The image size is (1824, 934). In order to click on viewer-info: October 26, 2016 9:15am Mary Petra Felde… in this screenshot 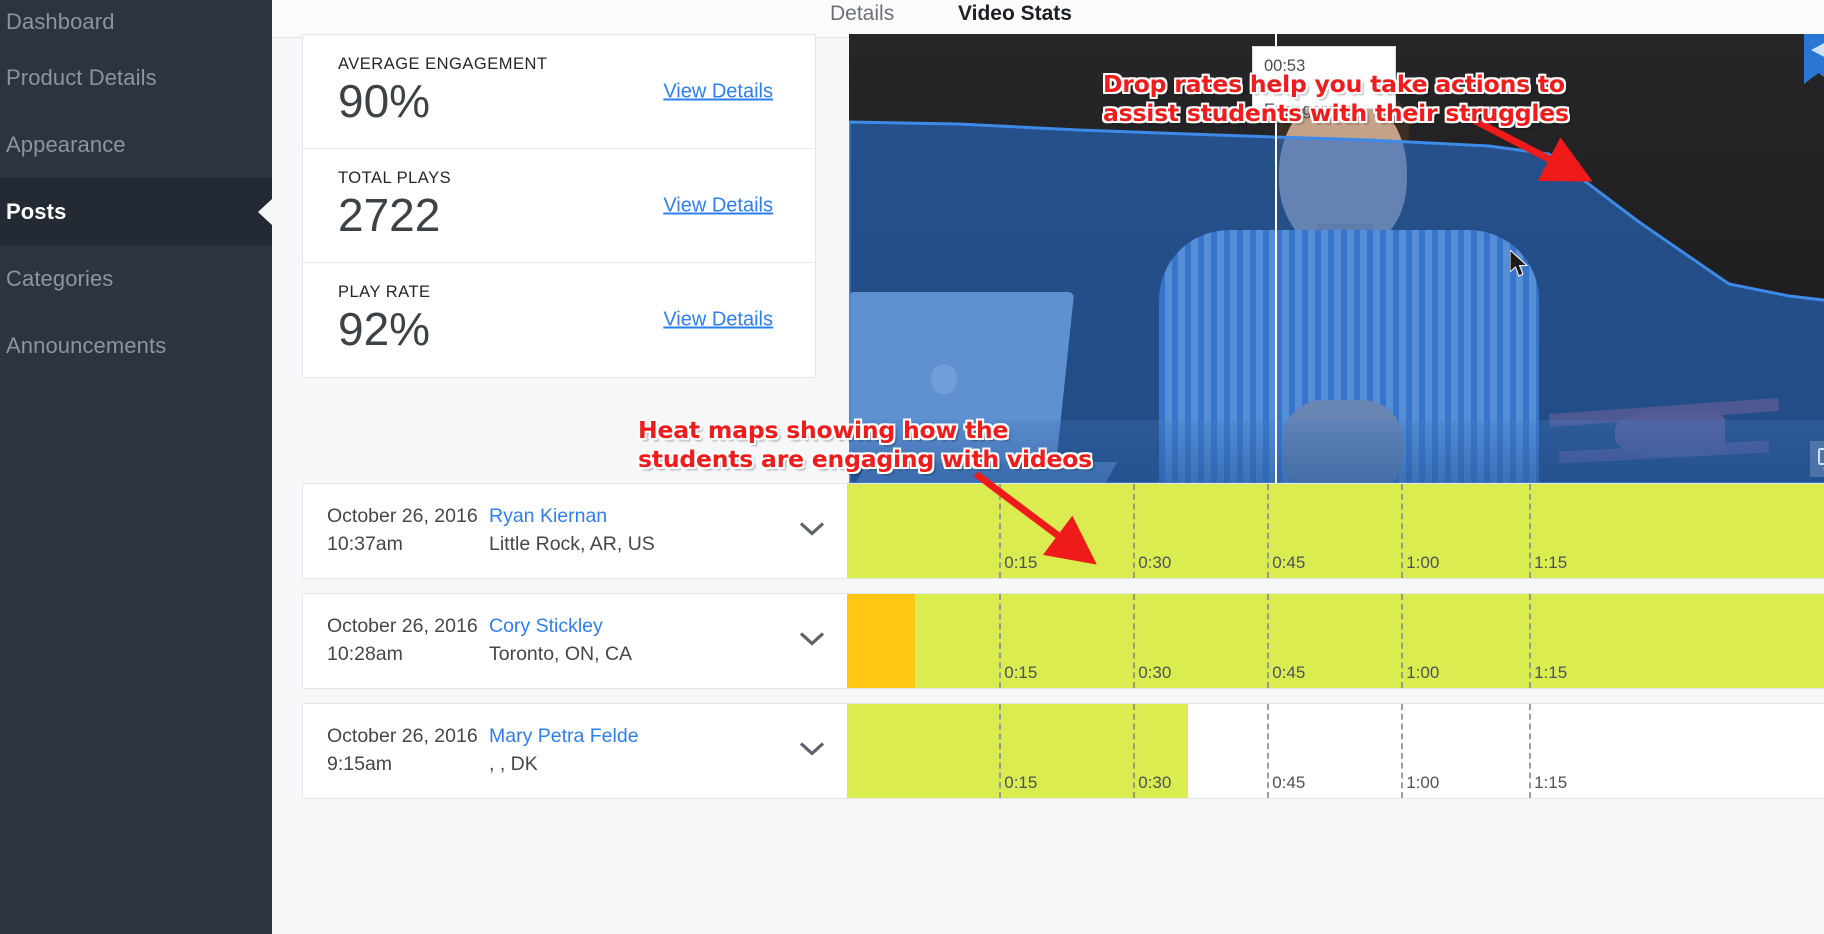, I will do `click(574, 751)`.